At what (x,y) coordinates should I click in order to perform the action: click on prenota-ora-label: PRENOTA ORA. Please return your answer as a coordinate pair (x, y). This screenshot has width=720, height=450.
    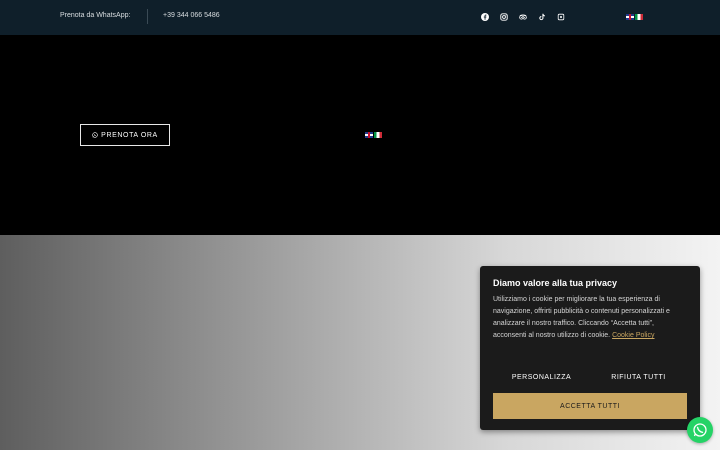
    Looking at the image, I should click on (129, 135).